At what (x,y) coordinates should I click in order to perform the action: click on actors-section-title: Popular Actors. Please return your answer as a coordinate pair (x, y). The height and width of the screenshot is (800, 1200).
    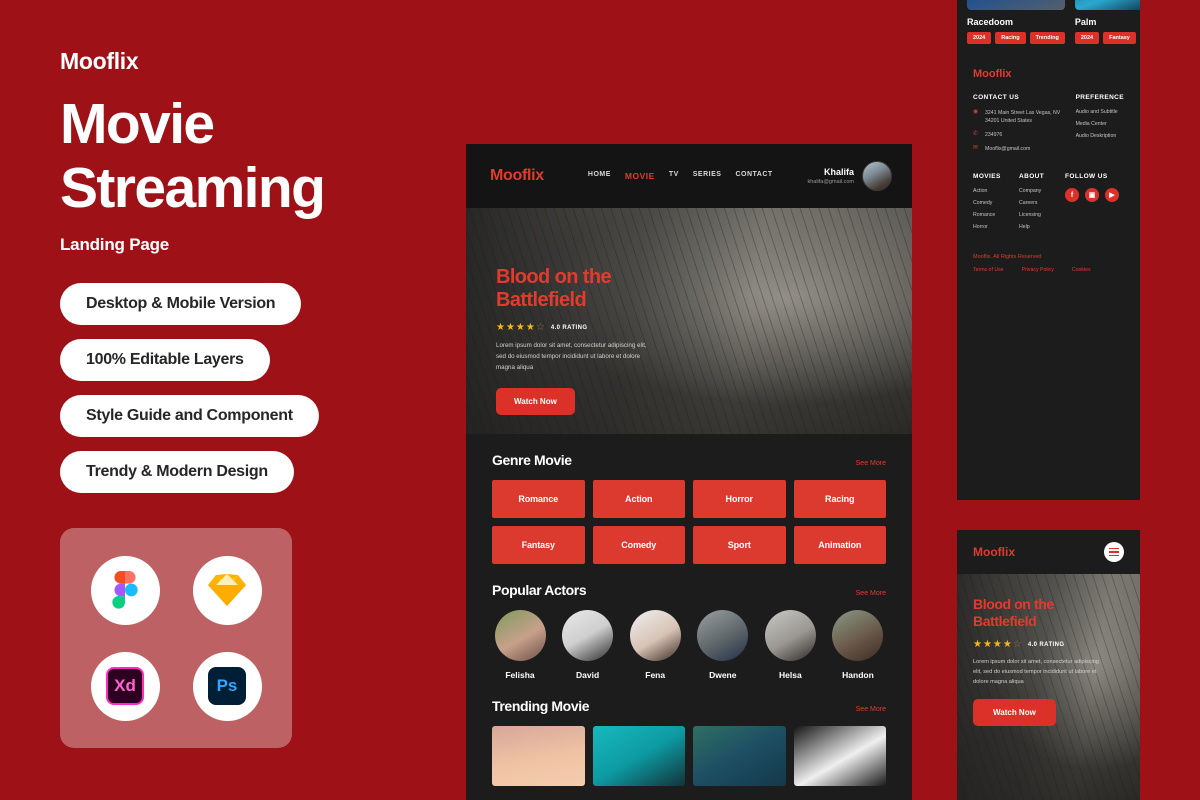
    Looking at the image, I should click on (539, 590).